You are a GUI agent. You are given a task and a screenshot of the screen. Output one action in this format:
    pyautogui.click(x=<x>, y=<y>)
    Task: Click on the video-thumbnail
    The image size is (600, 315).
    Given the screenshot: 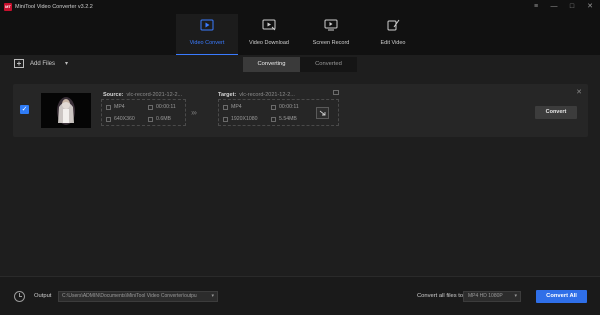 What is the action you would take?
    pyautogui.click(x=66, y=110)
    